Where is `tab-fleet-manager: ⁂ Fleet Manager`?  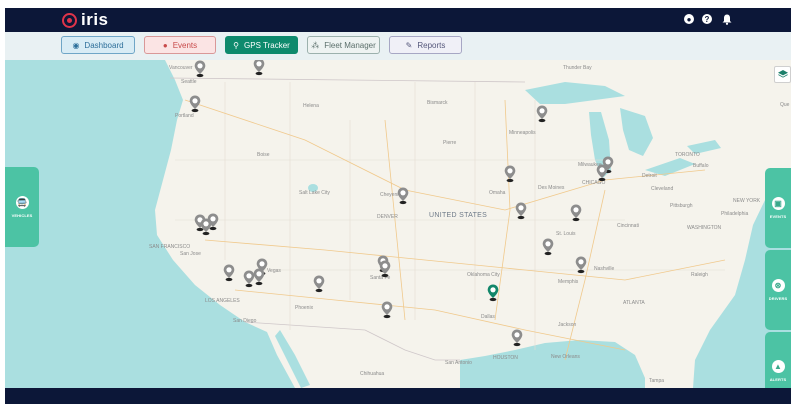
tab-fleet-manager: ⁂ Fleet Manager is located at coordinates (343, 45).